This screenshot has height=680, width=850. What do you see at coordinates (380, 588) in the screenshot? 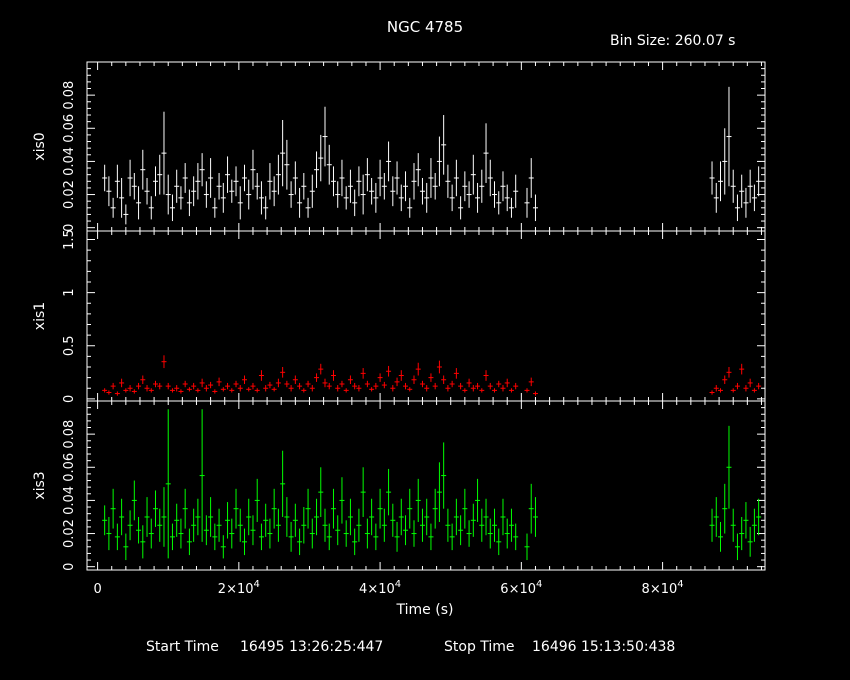
I see `x-tick-label: 4×104` at bounding box center [380, 588].